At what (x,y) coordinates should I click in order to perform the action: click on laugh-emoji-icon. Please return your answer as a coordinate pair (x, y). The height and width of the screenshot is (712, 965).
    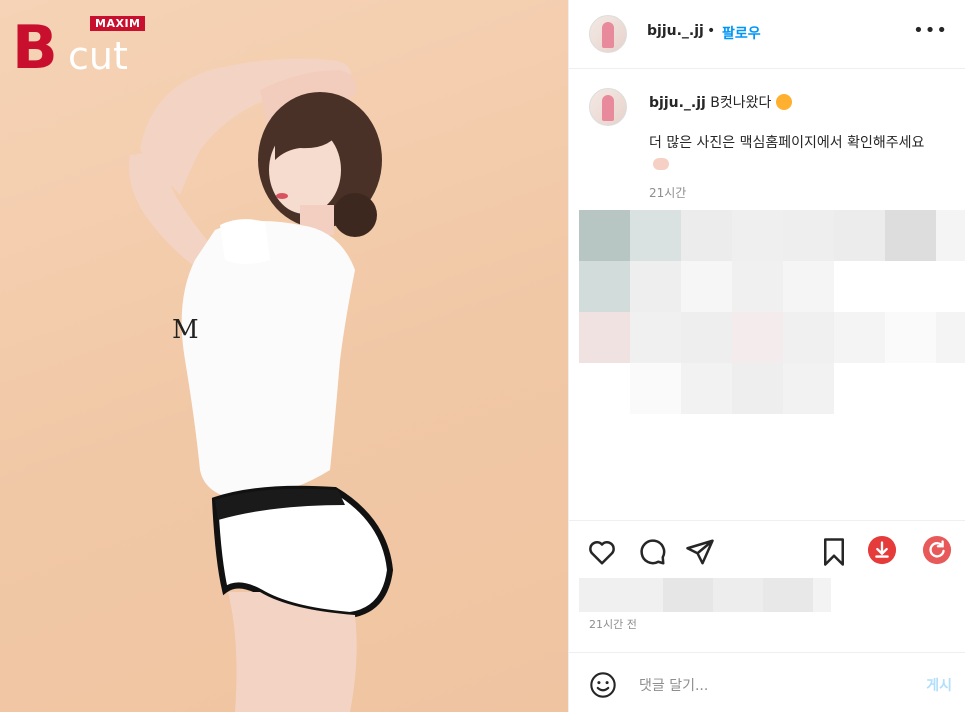
    Looking at the image, I should click on (783, 102).